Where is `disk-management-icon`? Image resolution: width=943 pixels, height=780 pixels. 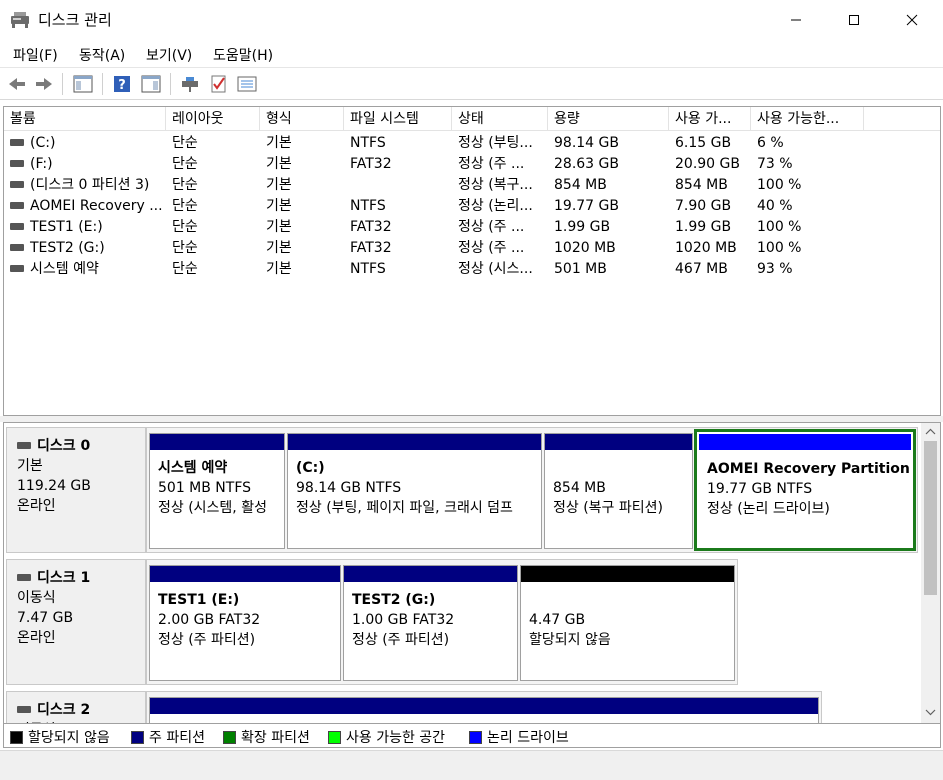
disk-management-icon is located at coordinates (20, 20).